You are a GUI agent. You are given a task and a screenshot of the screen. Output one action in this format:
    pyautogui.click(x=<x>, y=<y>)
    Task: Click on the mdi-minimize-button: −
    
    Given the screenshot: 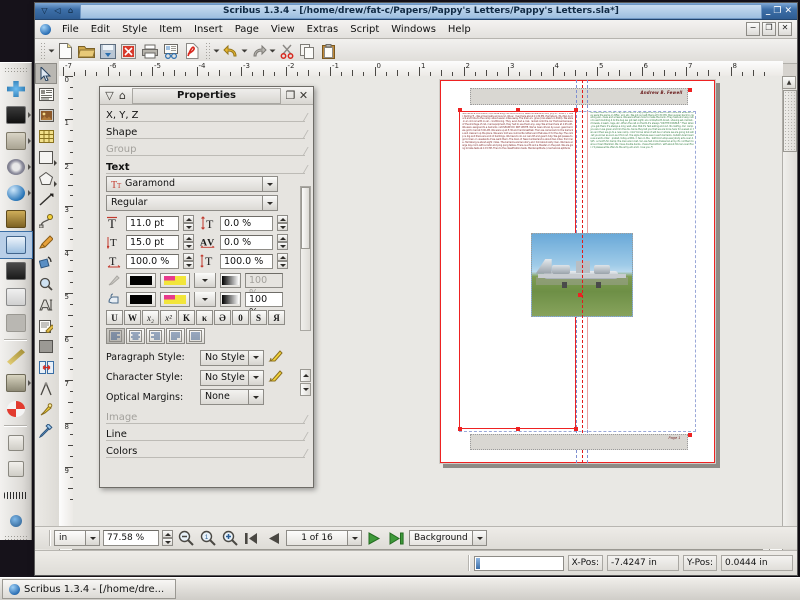 What is the action you would take?
    pyautogui.click(x=753, y=29)
    